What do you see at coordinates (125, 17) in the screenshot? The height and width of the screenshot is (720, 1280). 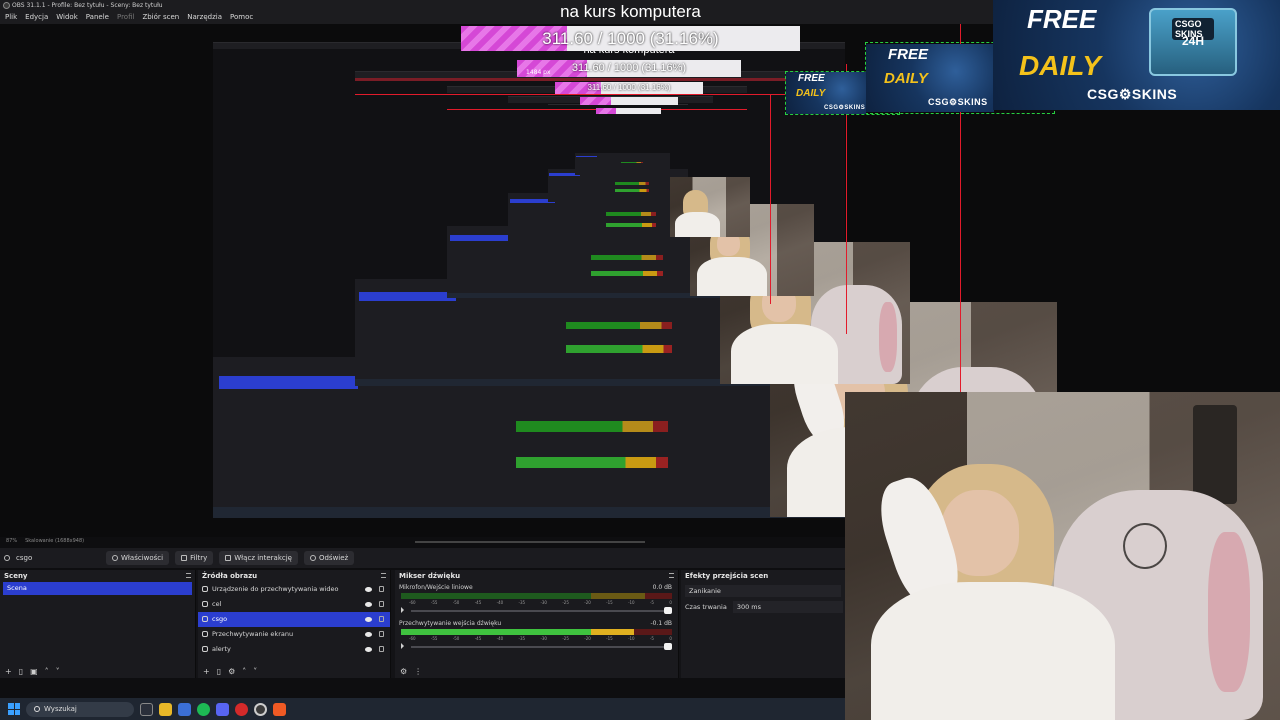 I see `menu-profile: Profil` at bounding box center [125, 17].